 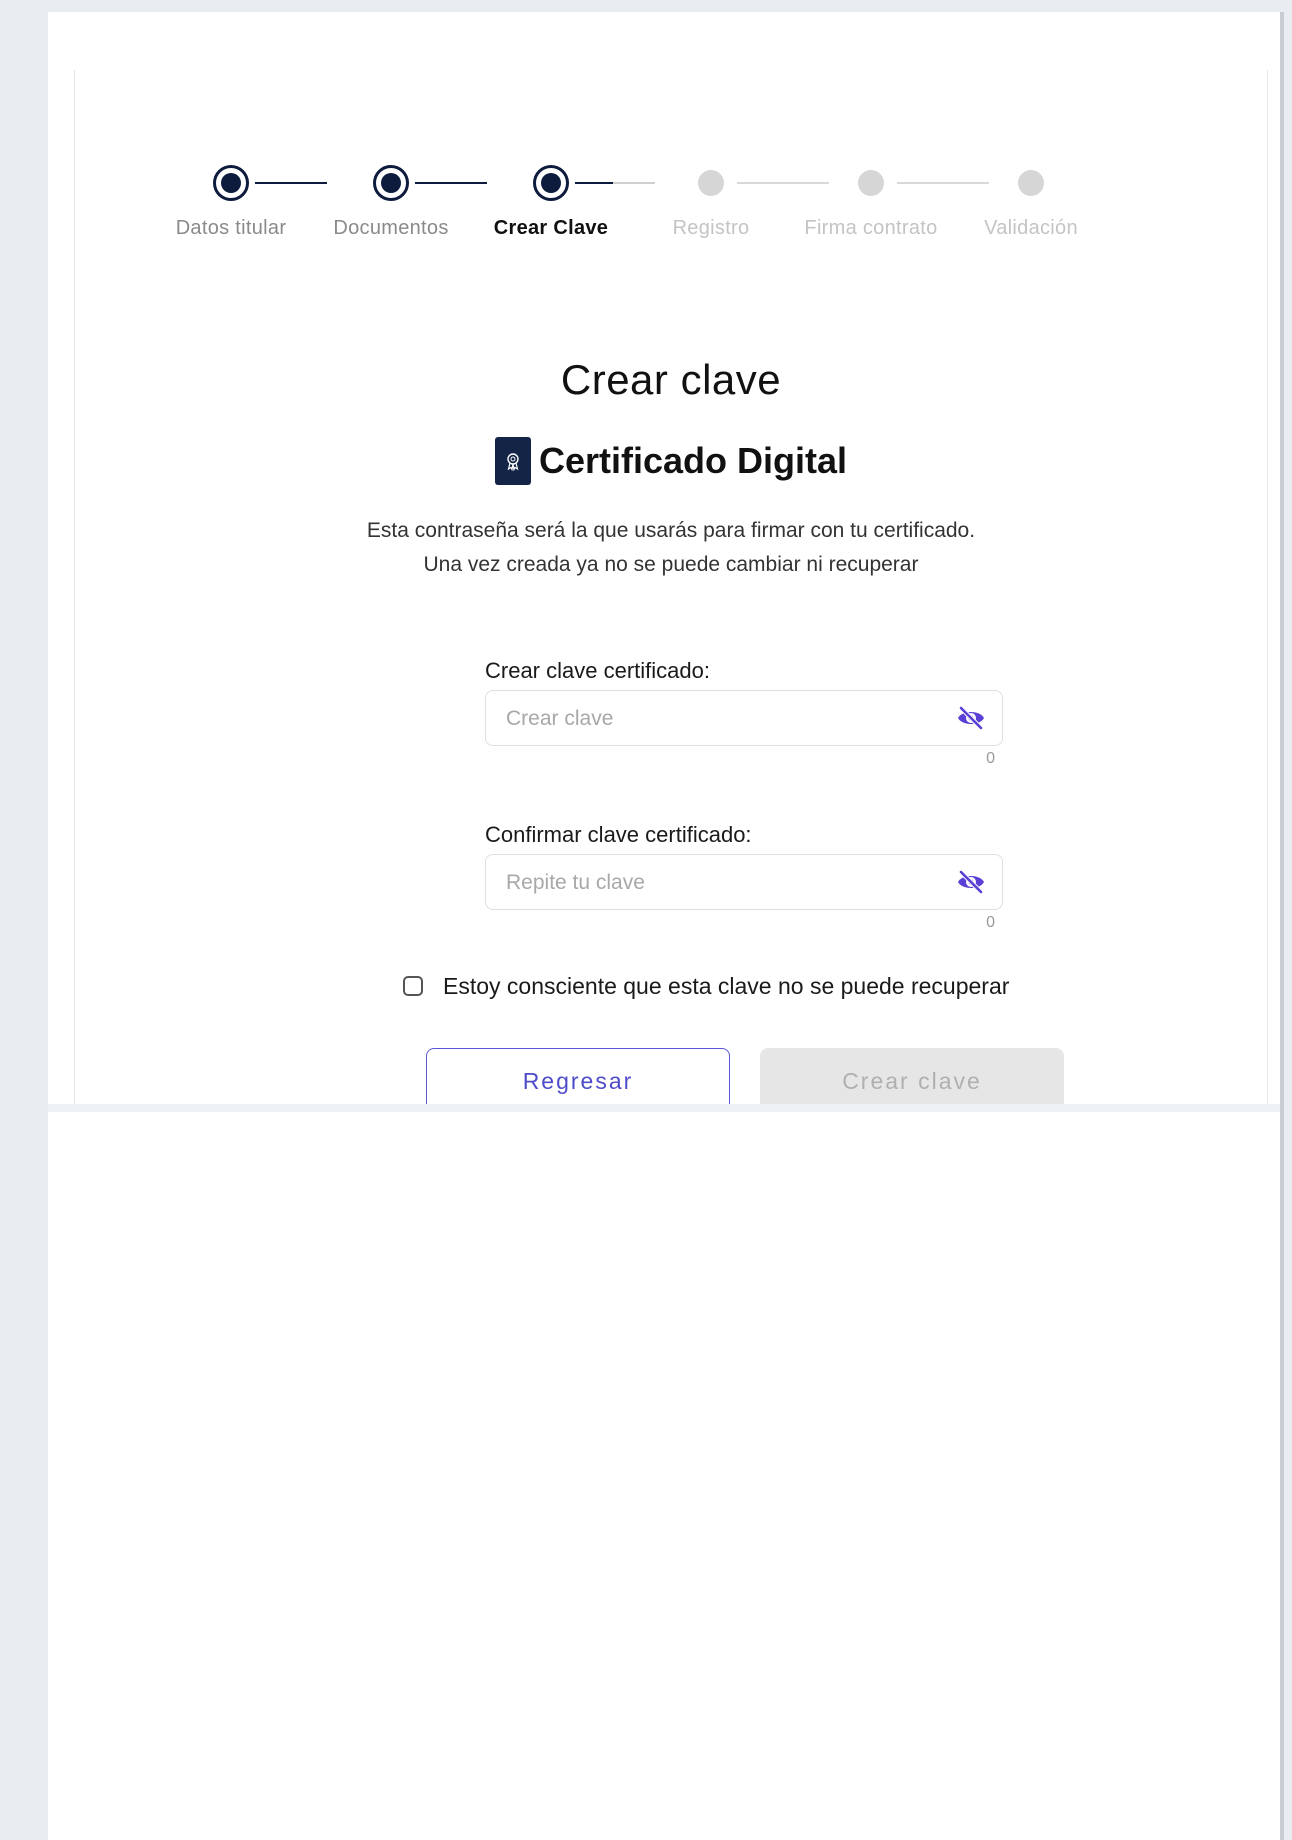 I want to click on create-key-button: Crear clave, so click(x=912, y=1076).